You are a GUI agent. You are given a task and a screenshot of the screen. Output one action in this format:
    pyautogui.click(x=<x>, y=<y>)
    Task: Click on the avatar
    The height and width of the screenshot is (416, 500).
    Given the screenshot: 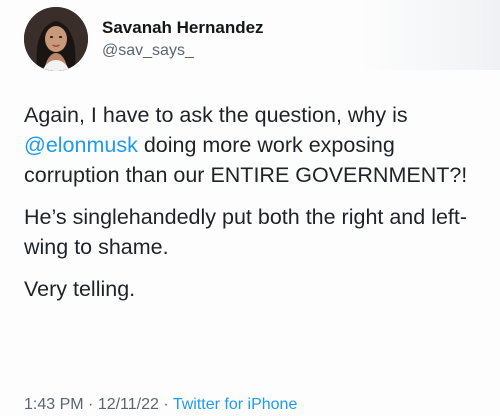 What is the action you would take?
    pyautogui.click(x=56, y=39)
    